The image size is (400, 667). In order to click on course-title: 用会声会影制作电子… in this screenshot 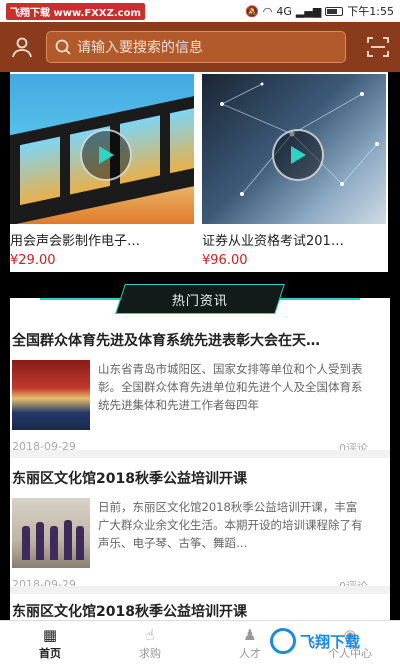, I will do `click(75, 241)`.